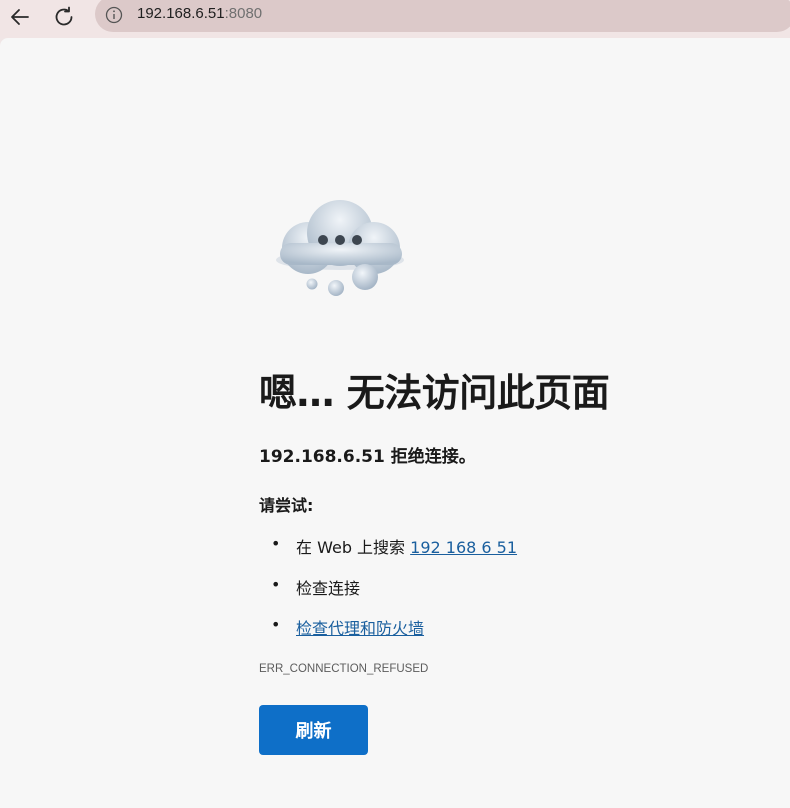  Describe the element at coordinates (442, 16) in the screenshot. I see `address-bar: 192.168.6.51:8080` at that location.